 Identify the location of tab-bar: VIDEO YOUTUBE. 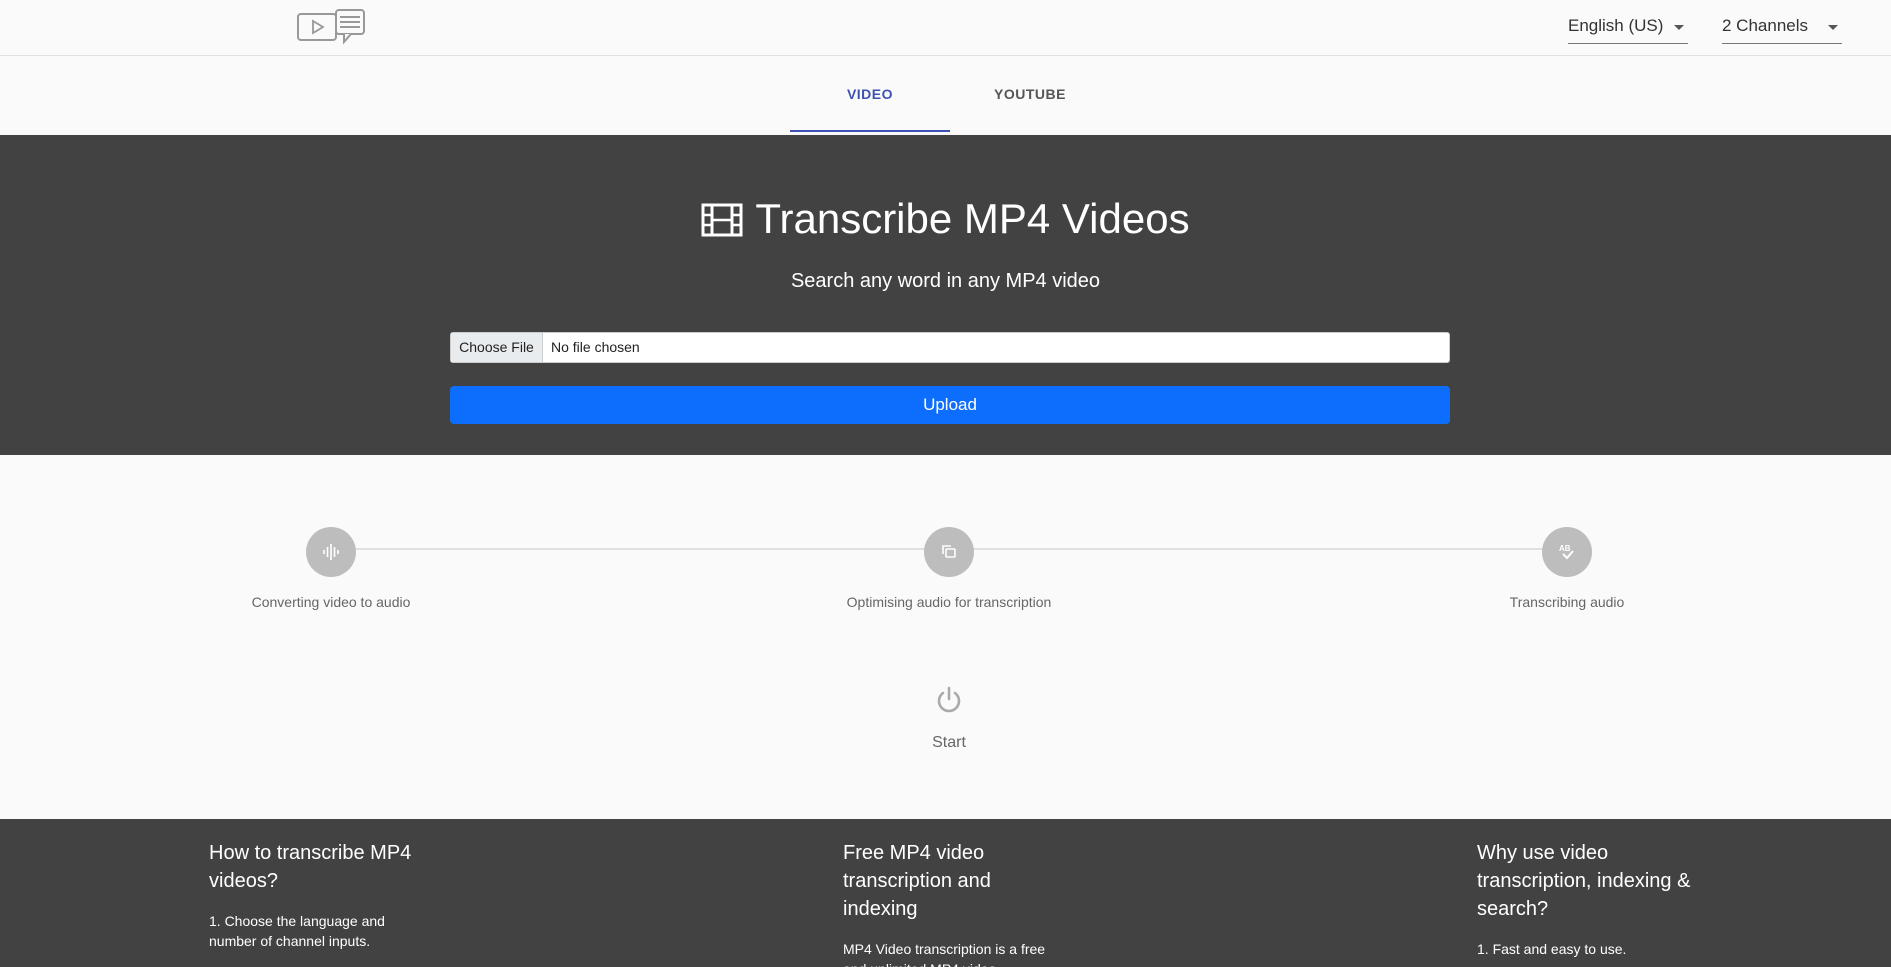
(945, 95).